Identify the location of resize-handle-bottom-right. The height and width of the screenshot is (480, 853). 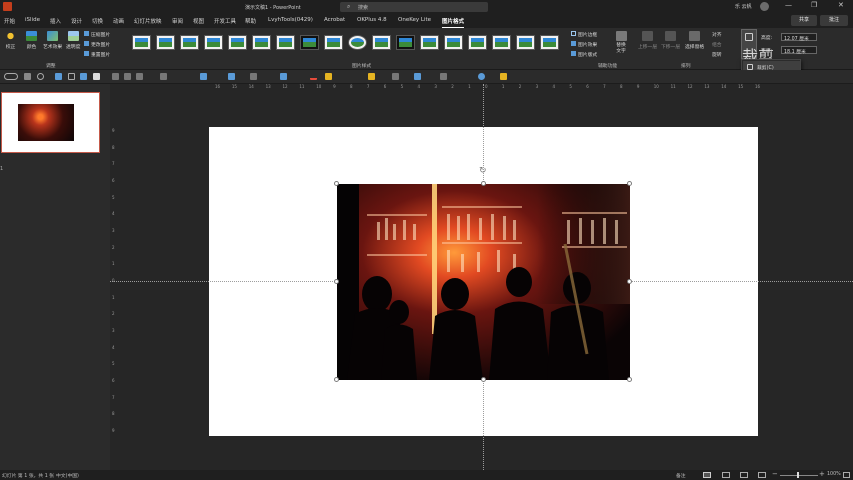
(629, 379).